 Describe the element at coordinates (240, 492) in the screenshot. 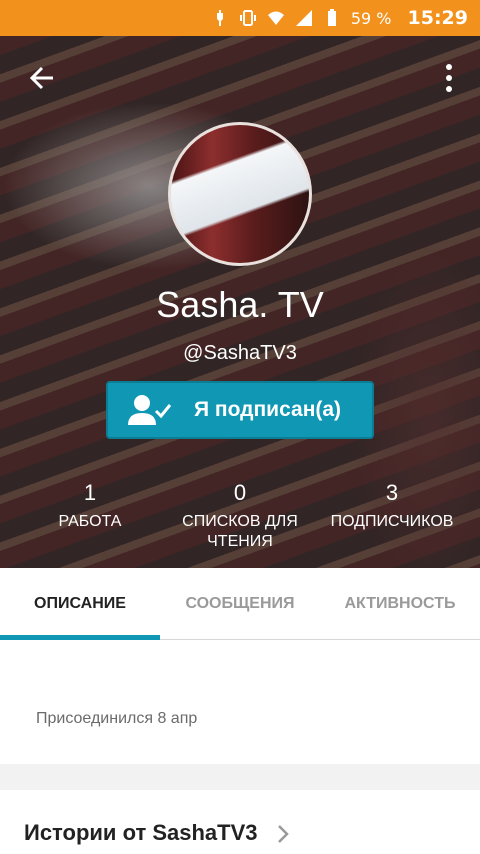

I see `stat-value: 0` at that location.